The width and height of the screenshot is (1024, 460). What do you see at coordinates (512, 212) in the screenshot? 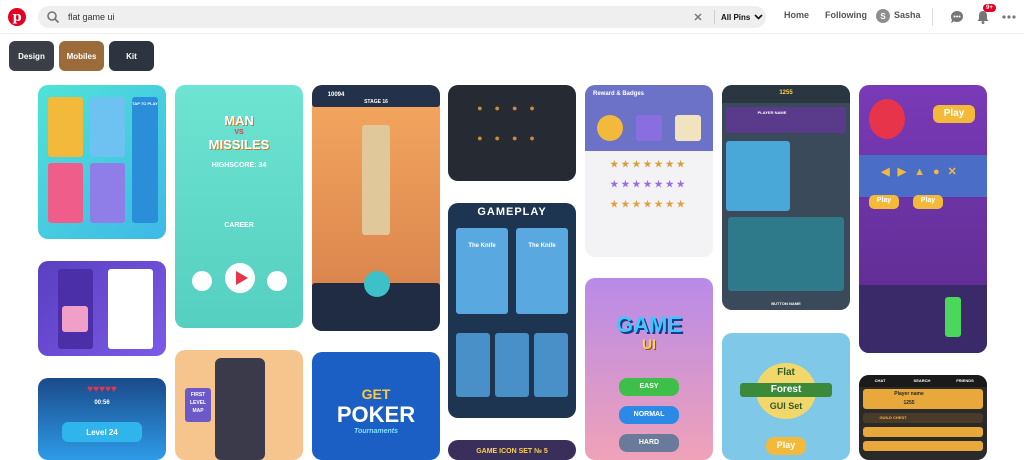
I see `pin-title: GAMEPLAY` at bounding box center [512, 212].